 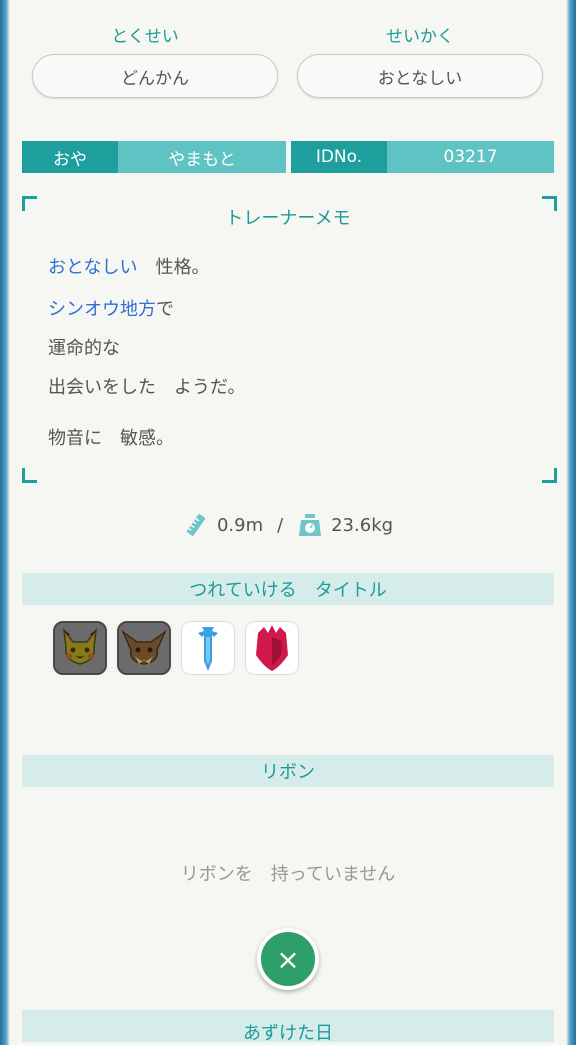 I want to click on deposit-date-section-header: あずけた日, so click(x=288, y=1027).